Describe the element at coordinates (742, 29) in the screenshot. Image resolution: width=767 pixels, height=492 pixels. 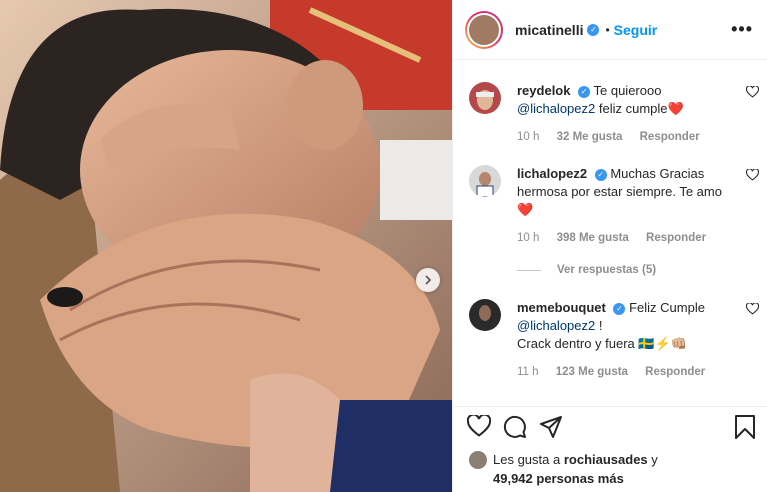
I see `more-options-icon: •••` at that location.